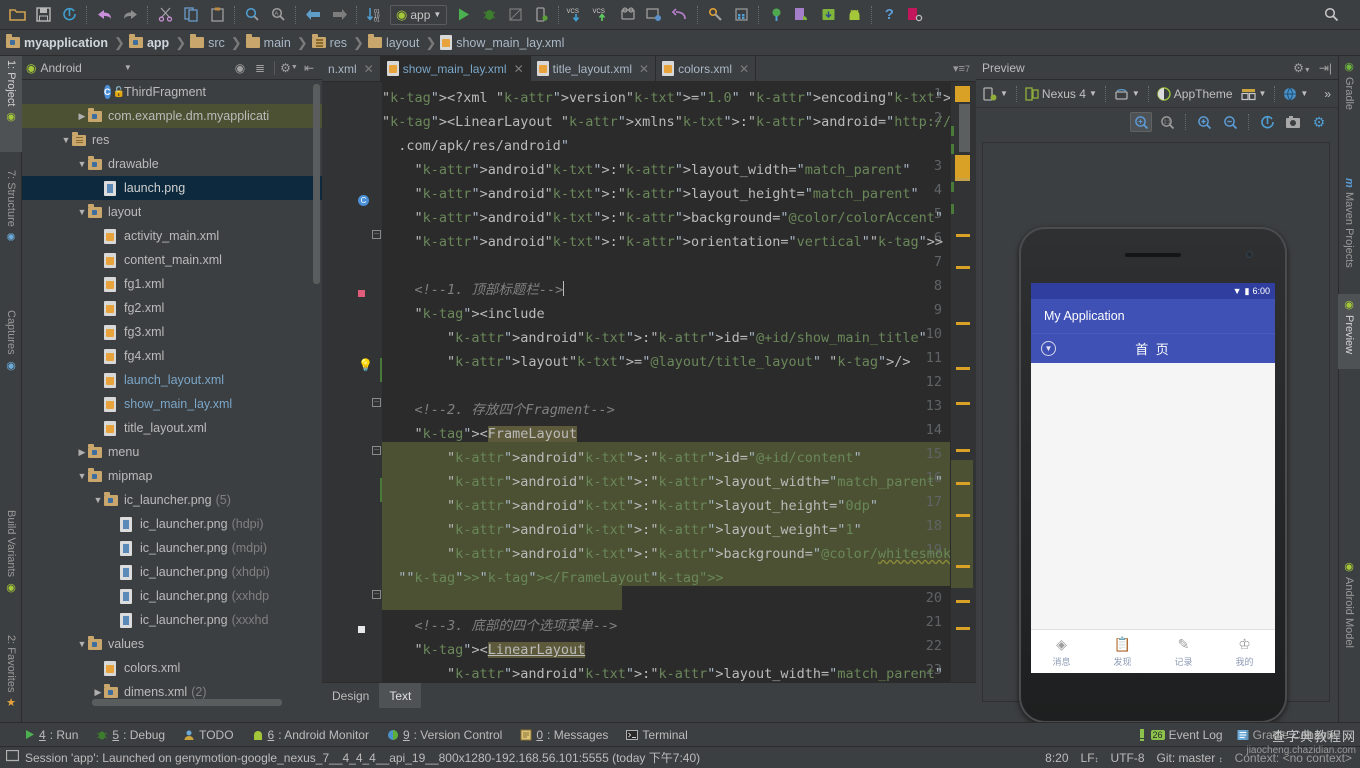 This screenshot has height=768, width=1360. What do you see at coordinates (11, 347) in the screenshot?
I see `stripe-button-captures: Captures ◉` at bounding box center [11, 347].